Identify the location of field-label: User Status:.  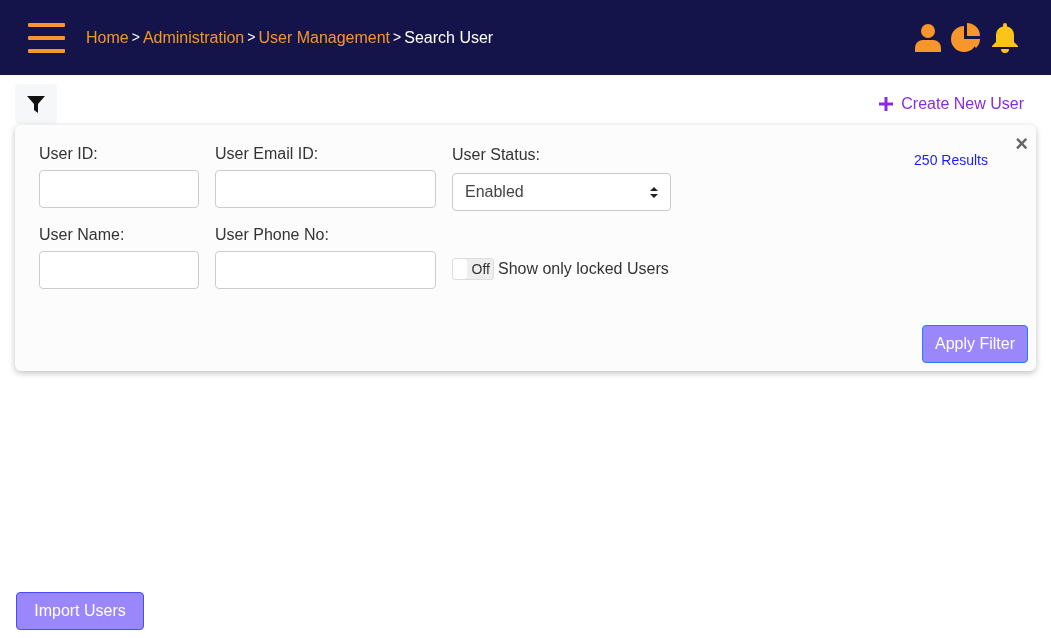
(497, 154).